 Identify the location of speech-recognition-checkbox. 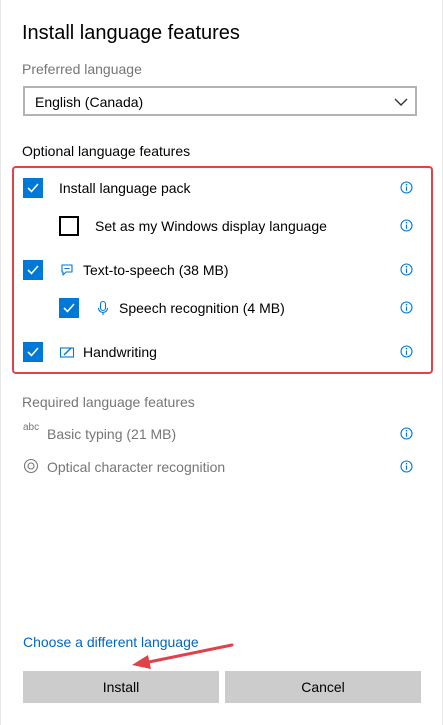
(69, 308).